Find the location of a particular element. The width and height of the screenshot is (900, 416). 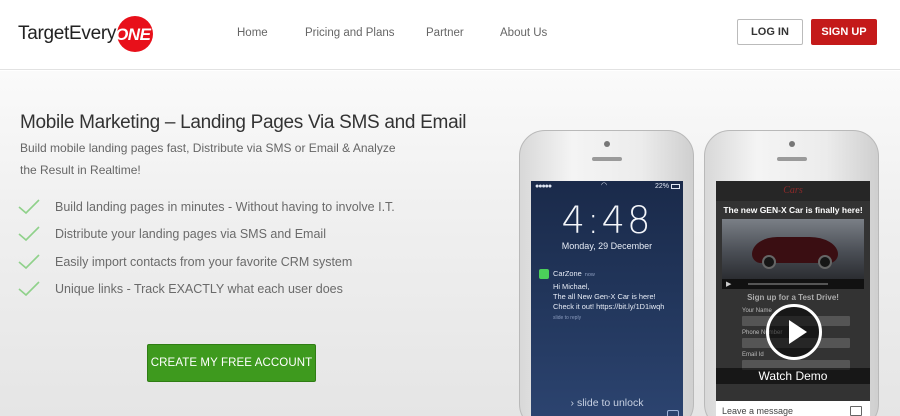

chat-bar: Leave a message is located at coordinates (793, 408).